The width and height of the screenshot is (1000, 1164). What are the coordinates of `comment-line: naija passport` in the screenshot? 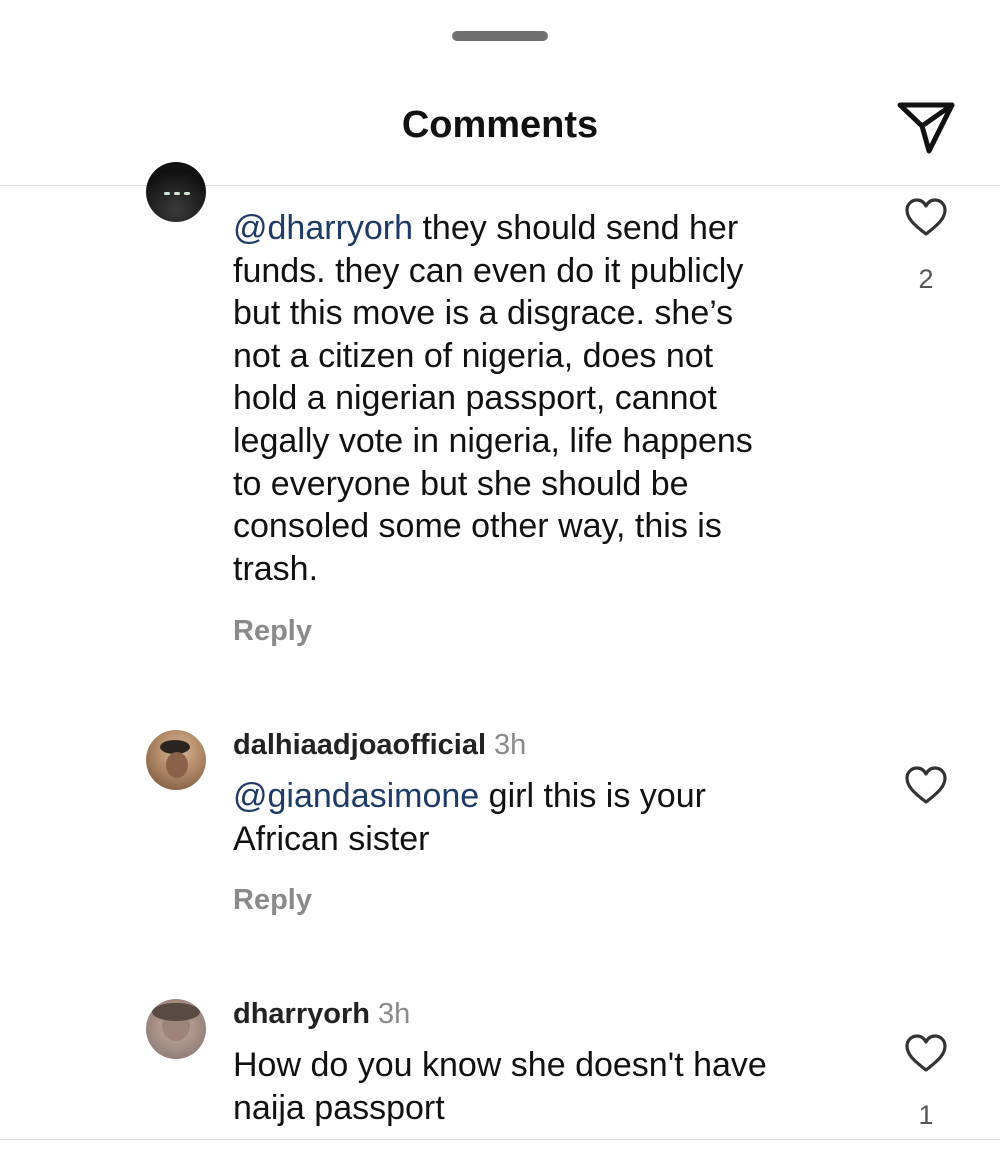 It's located at (339, 1107).